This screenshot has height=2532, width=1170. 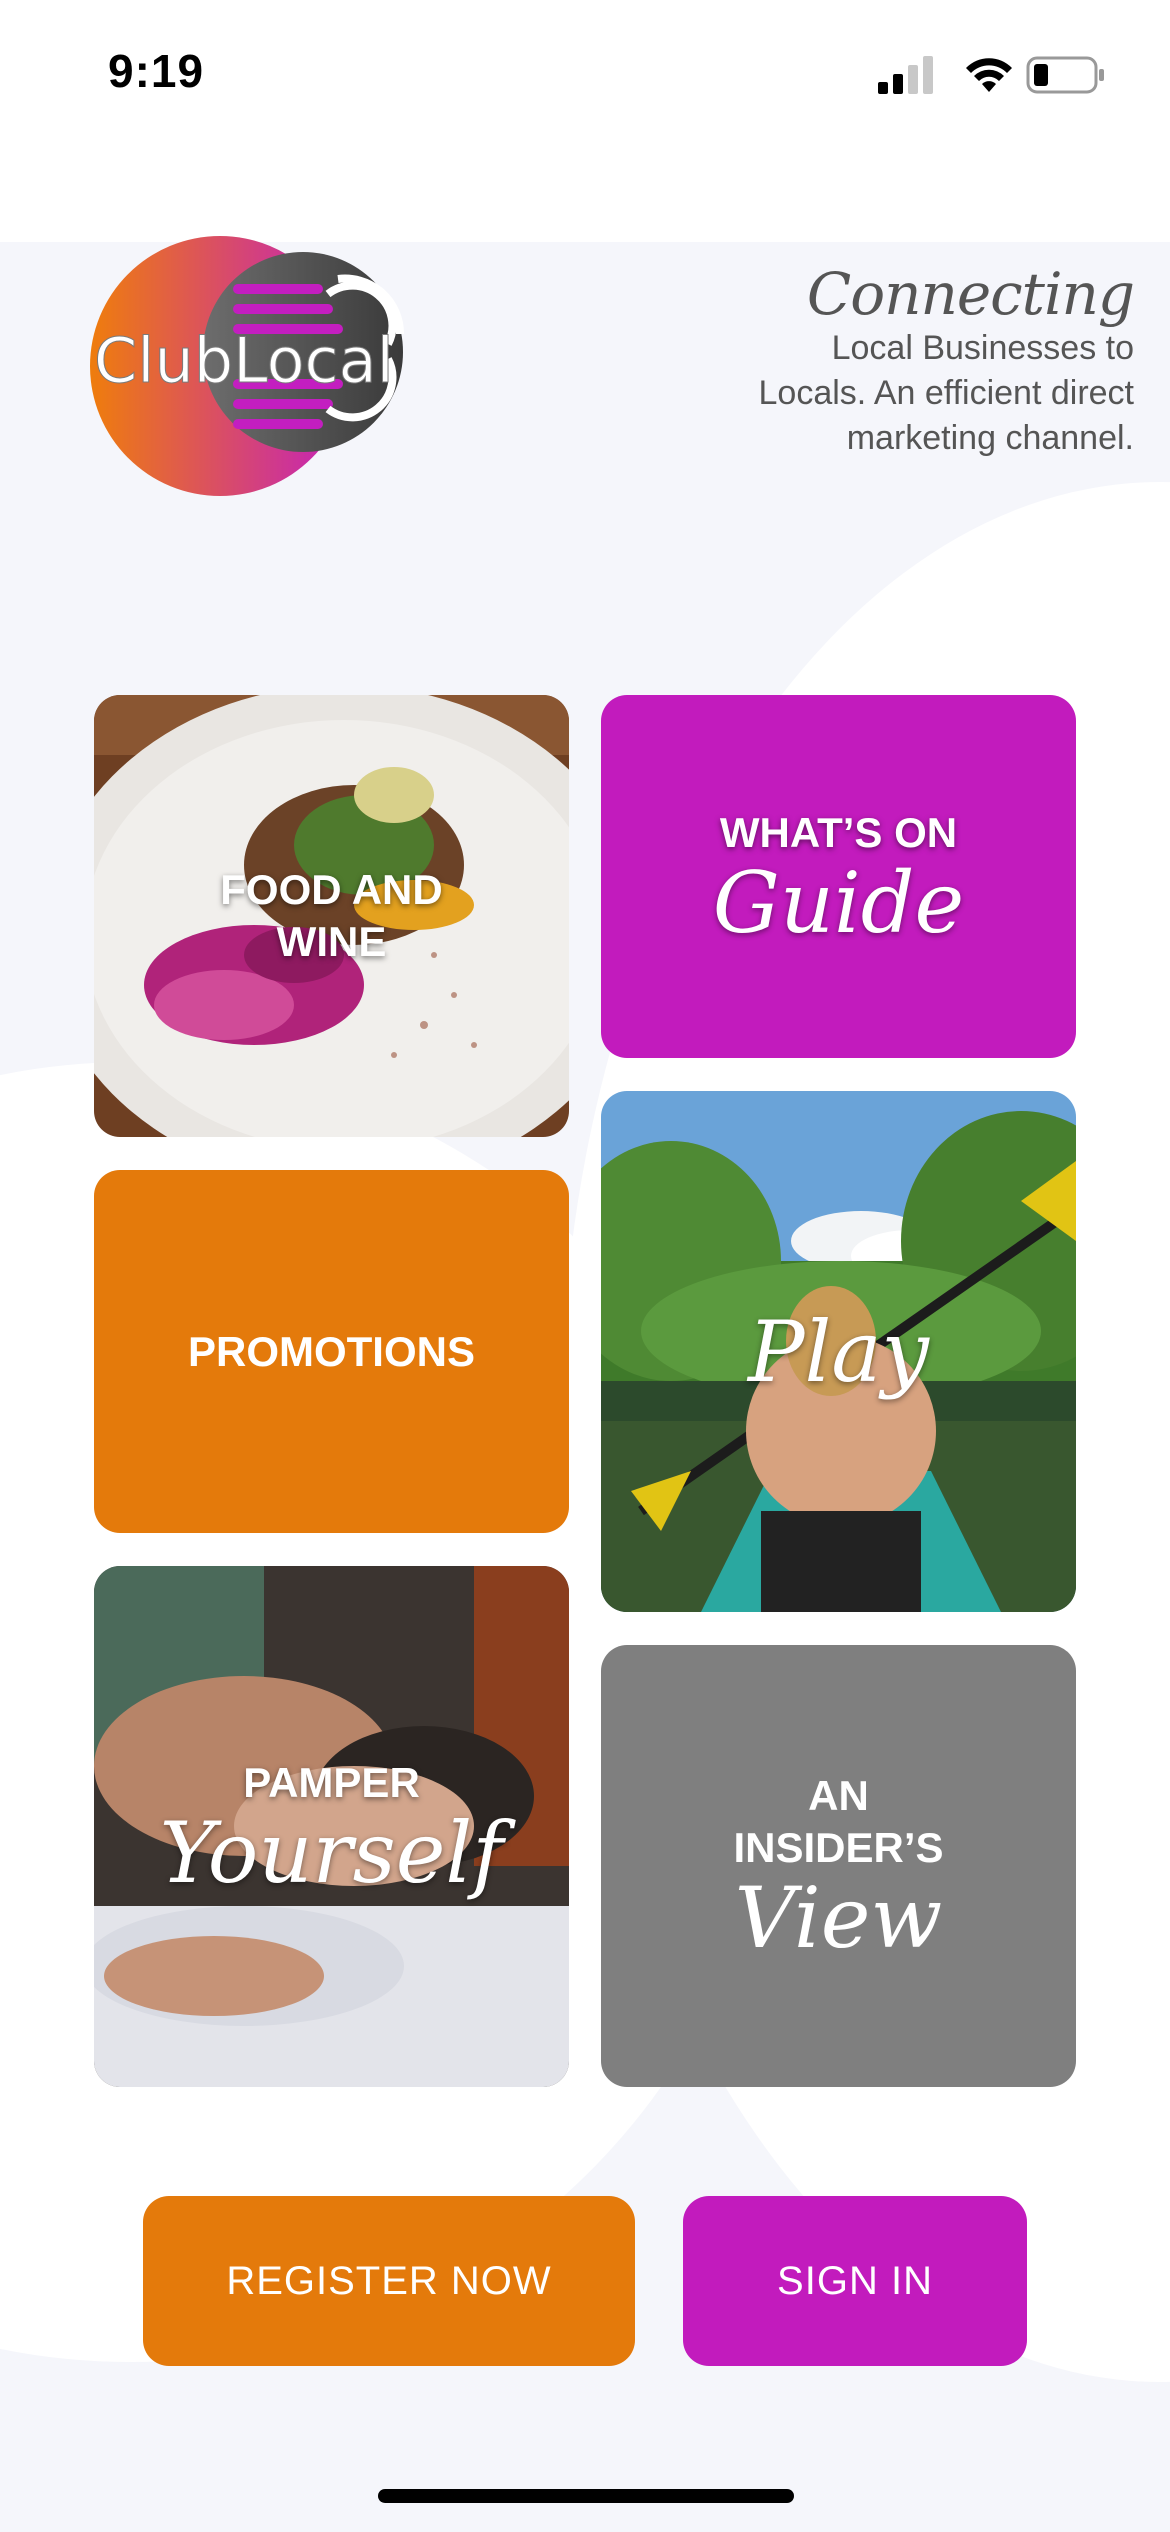 What do you see at coordinates (331, 941) in the screenshot?
I see `food-caption-line-2: WINE` at bounding box center [331, 941].